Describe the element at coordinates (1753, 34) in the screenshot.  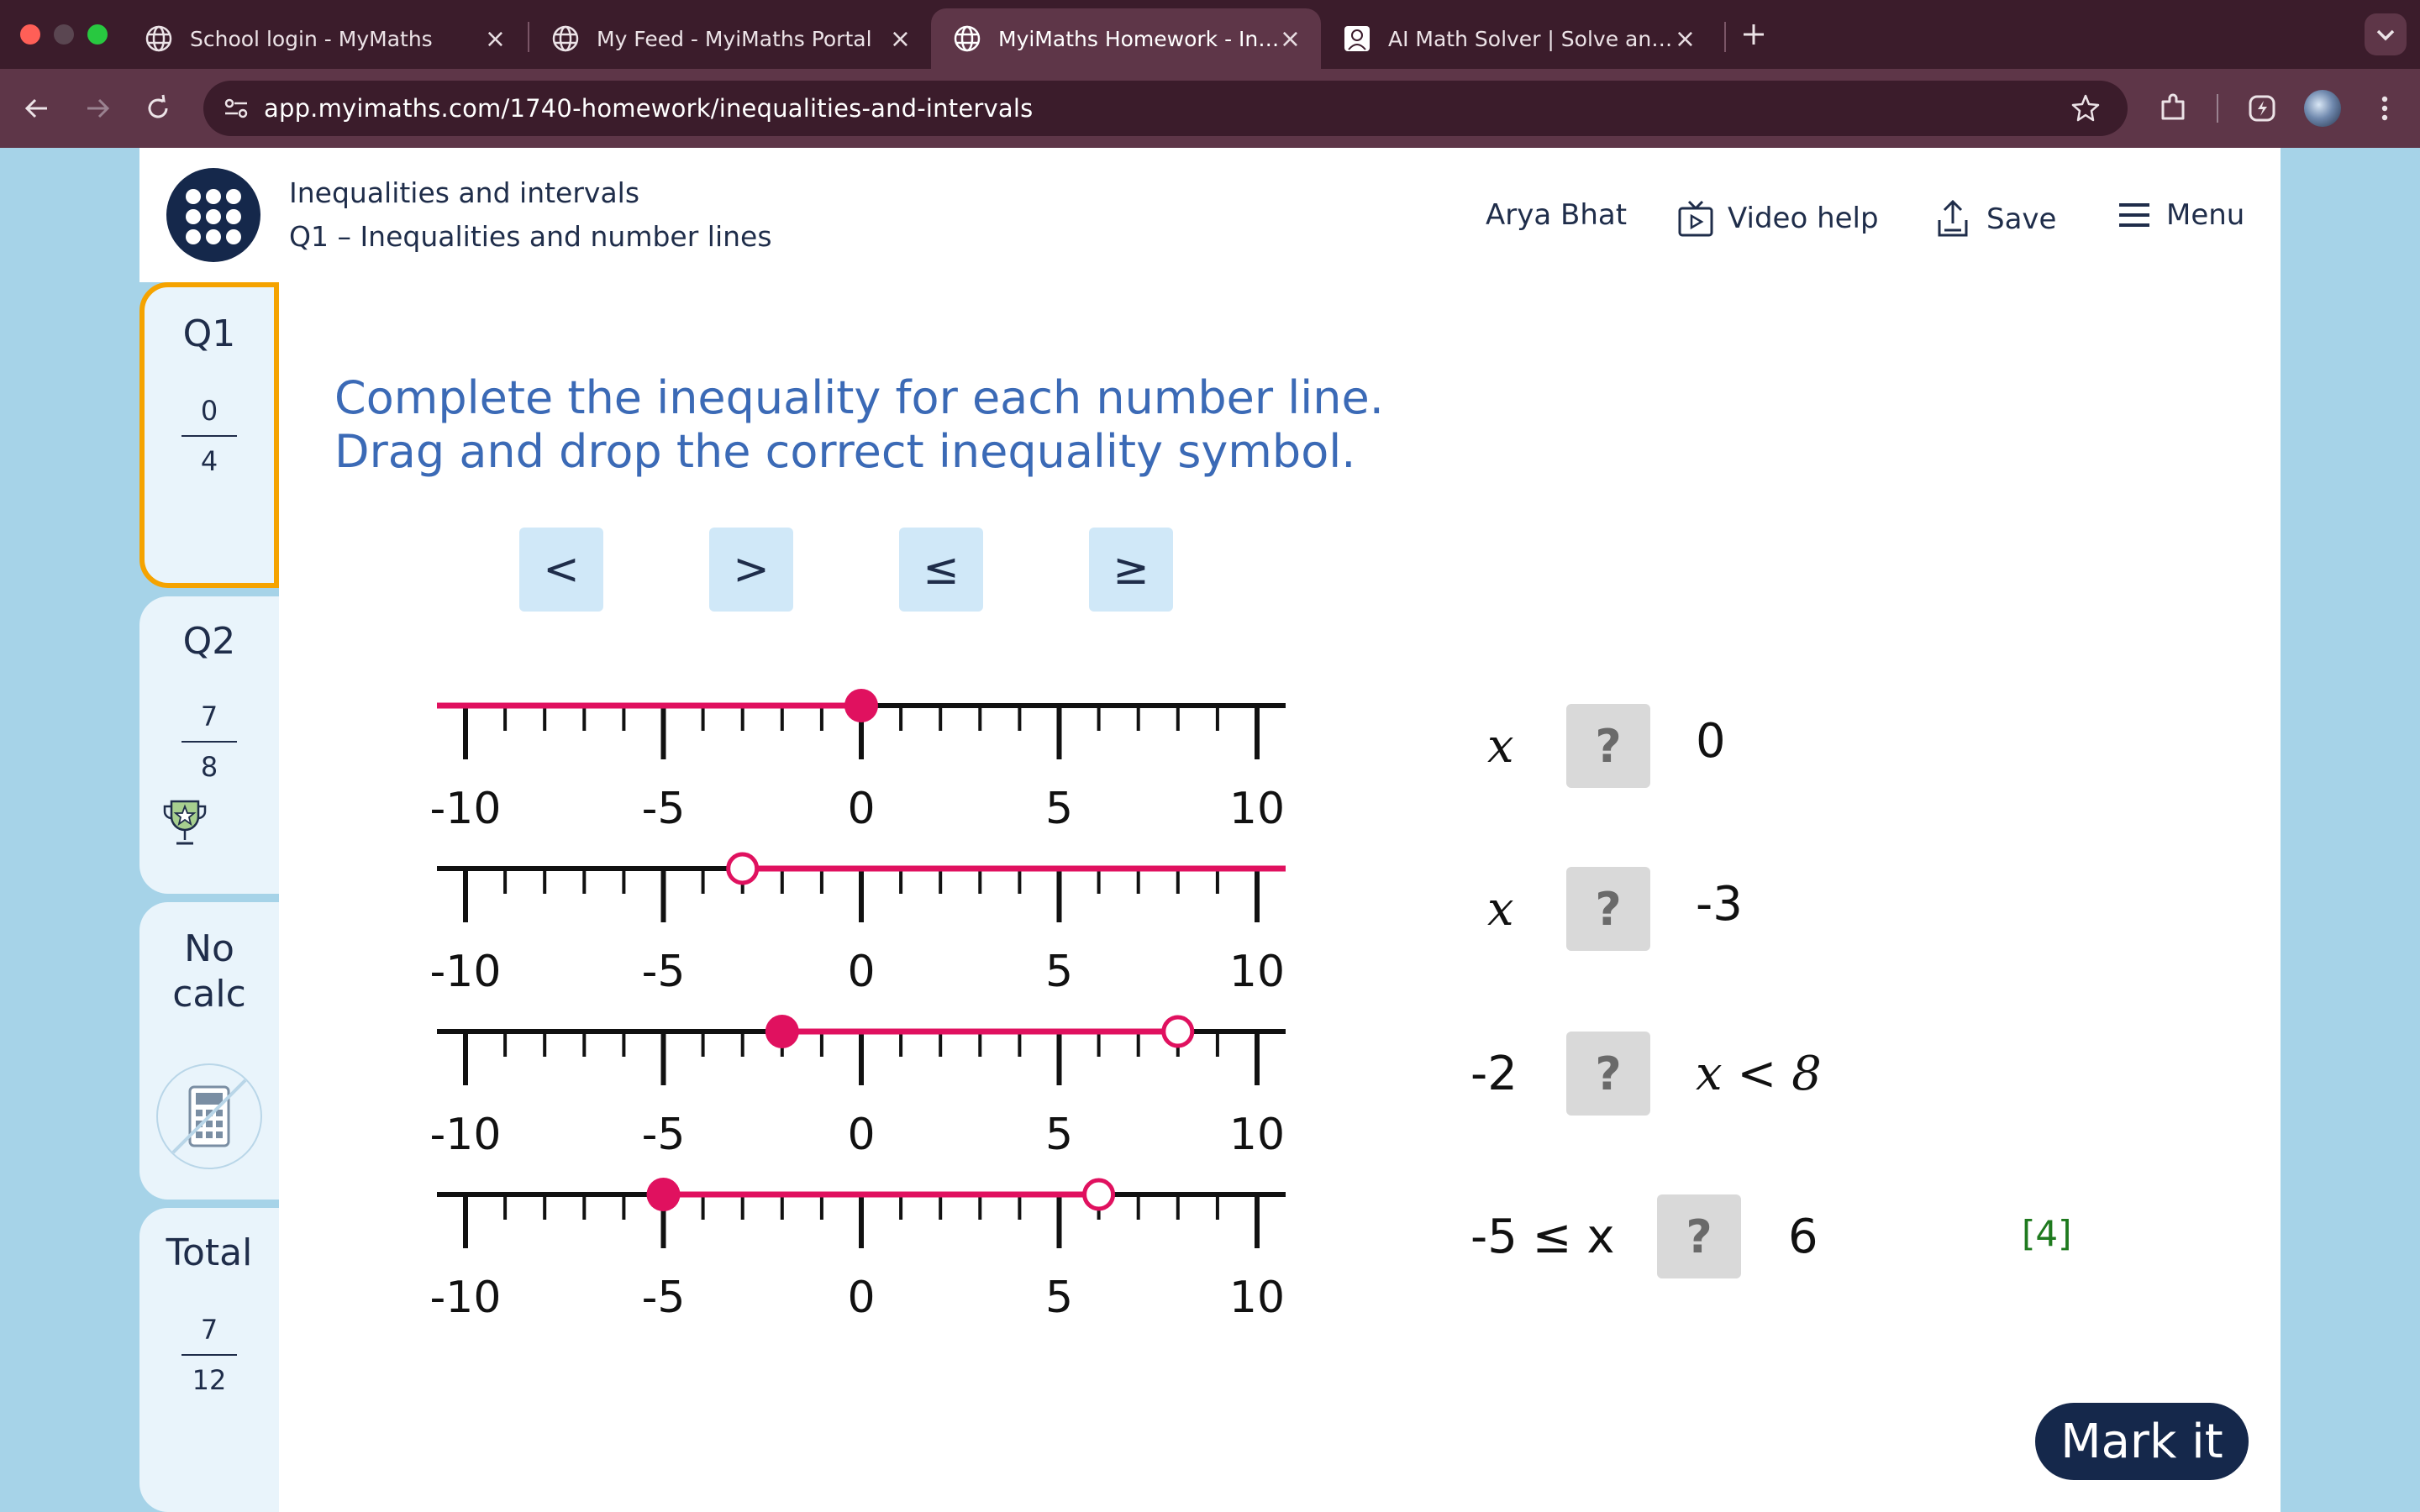
I see `new-tab-plus-icon` at that location.